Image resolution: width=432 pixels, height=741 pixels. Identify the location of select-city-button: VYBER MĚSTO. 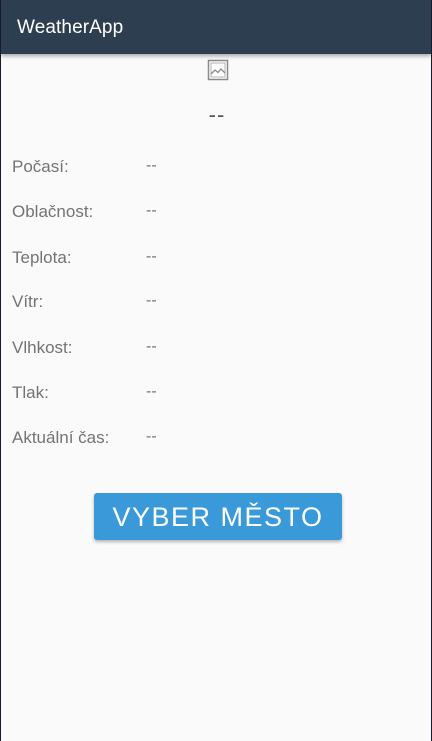
(218, 516).